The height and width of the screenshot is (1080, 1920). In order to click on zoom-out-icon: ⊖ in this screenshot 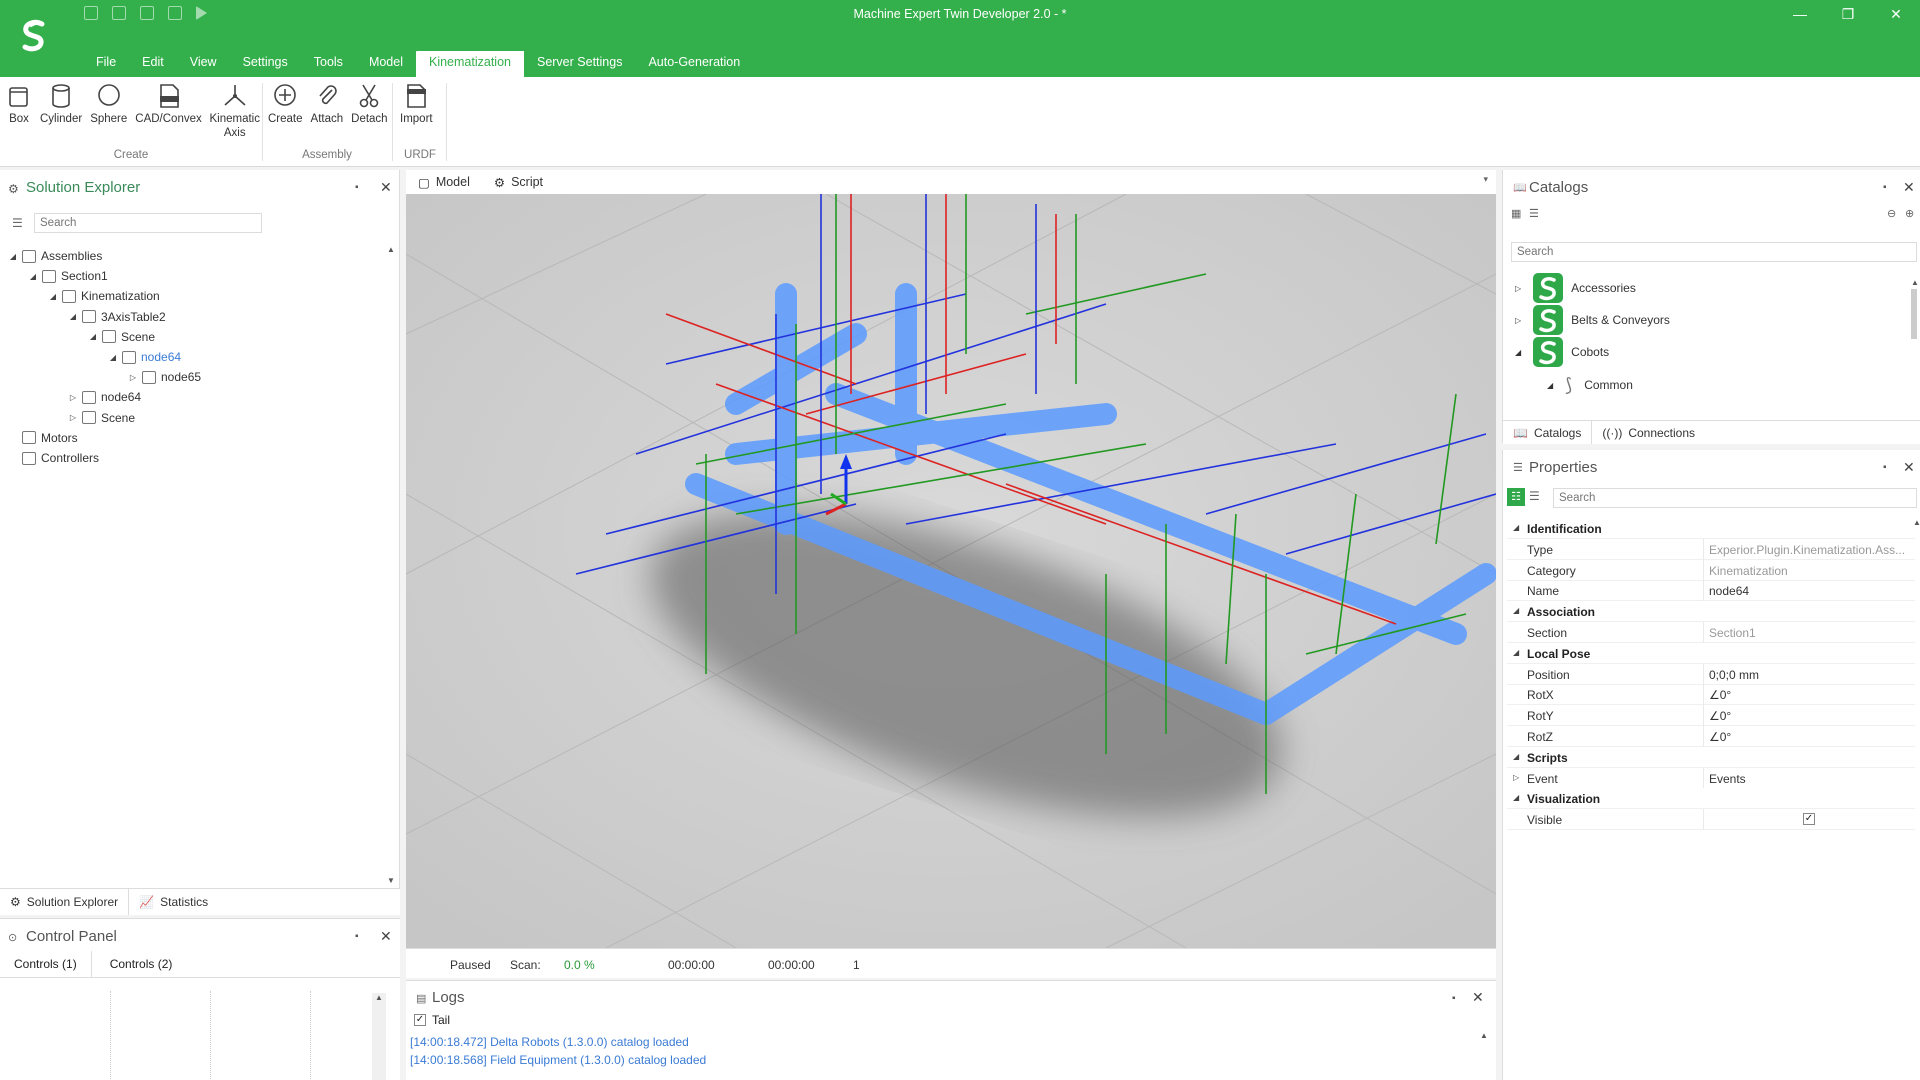, I will do `click(1891, 213)`.